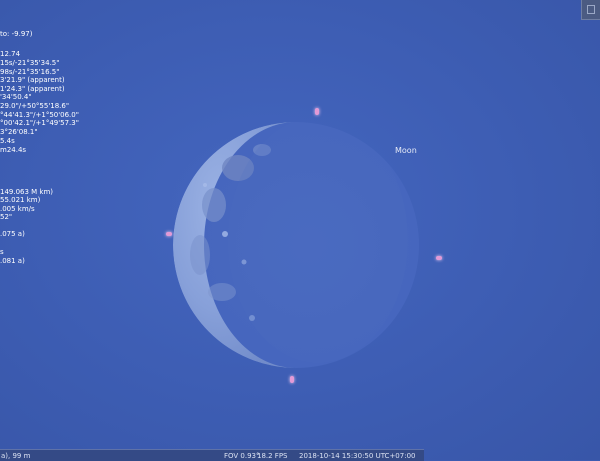 This screenshot has width=600, height=461. Describe the element at coordinates (272, 456) in the screenshot. I see `fps-readout: 18.2 FPS` at that location.